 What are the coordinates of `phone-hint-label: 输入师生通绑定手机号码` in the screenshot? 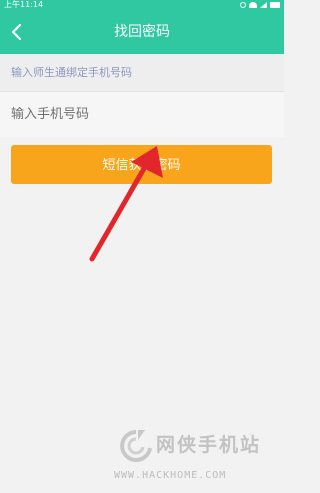 It's located at (71, 72).